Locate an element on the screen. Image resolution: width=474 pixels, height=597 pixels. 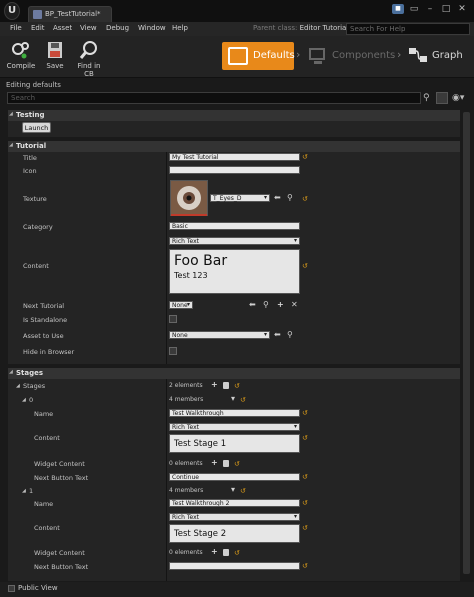
help-search-input: Search For Help is located at coordinates (408, 29).